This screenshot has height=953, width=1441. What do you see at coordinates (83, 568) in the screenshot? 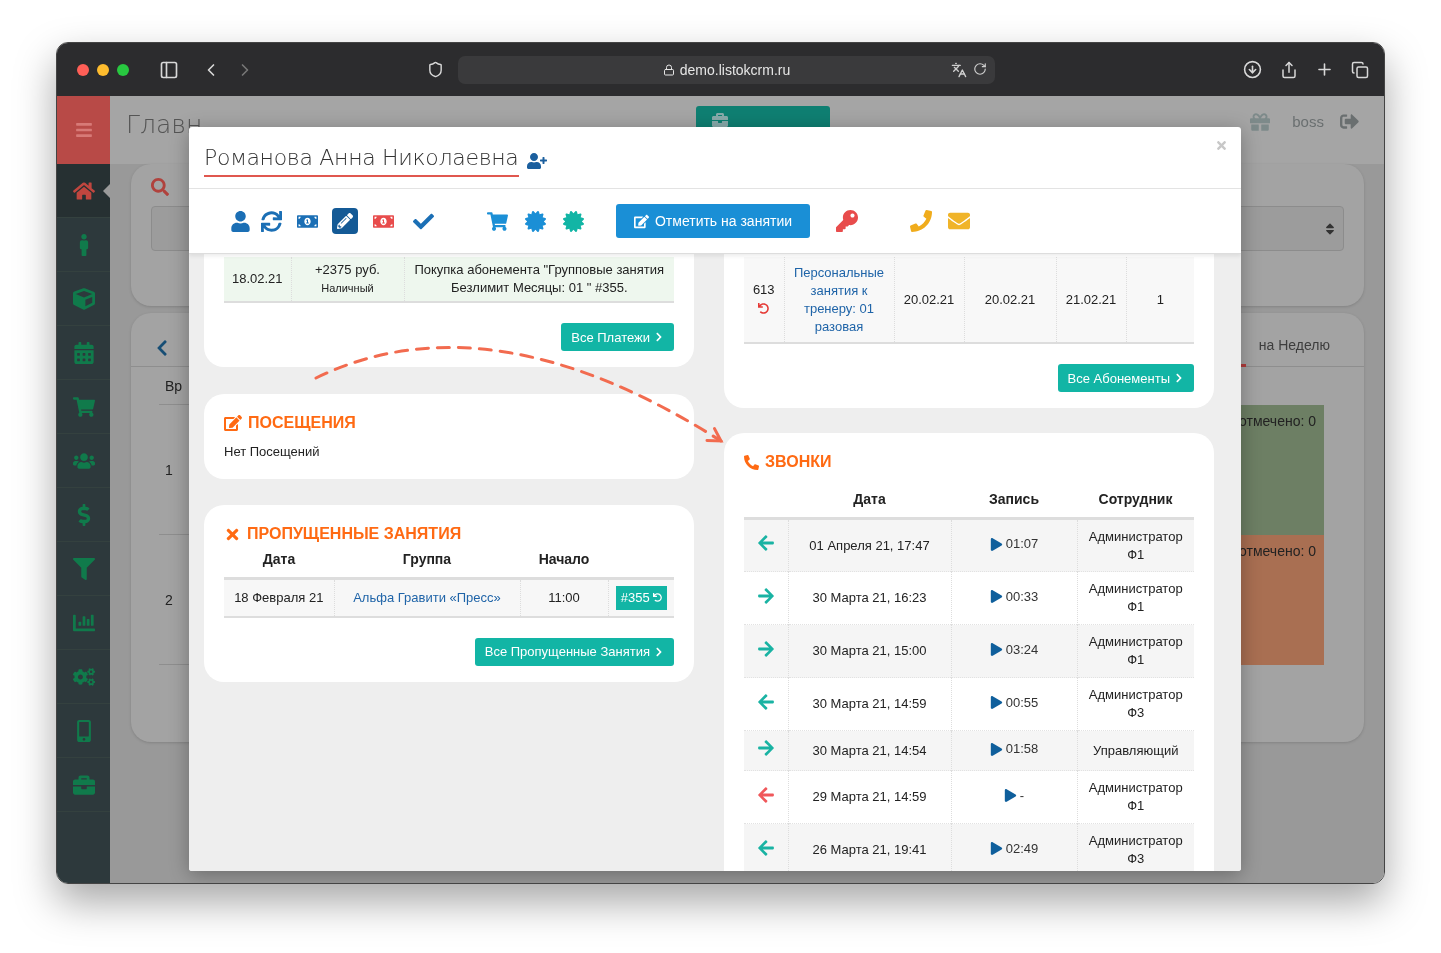
I see `filter-icon` at bounding box center [83, 568].